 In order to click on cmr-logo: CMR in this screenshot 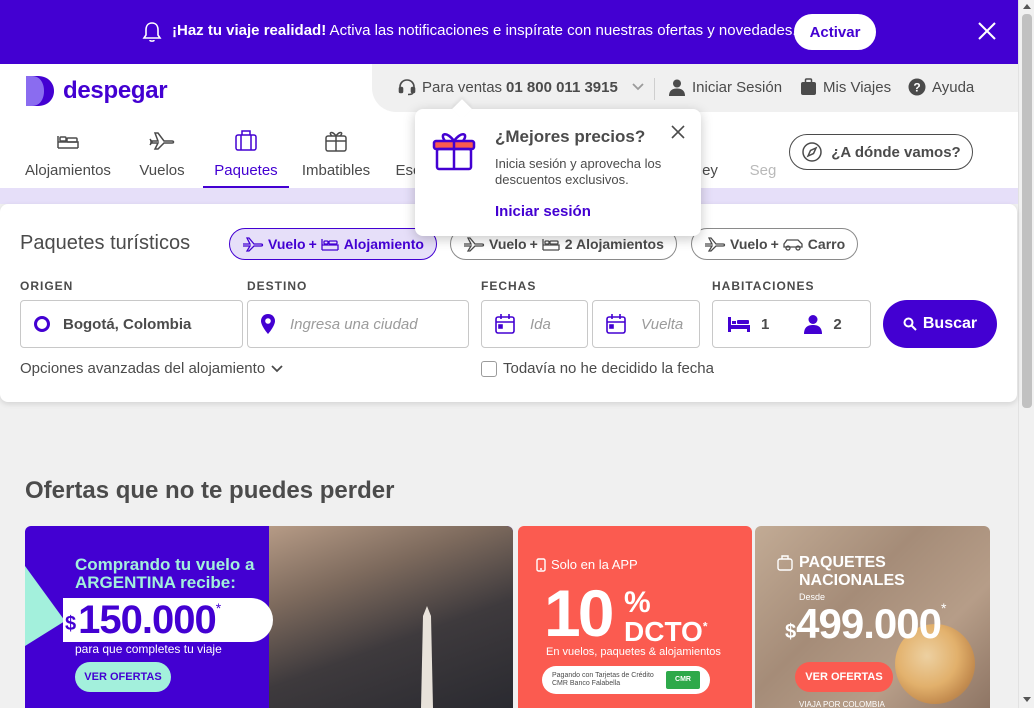, I will do `click(683, 680)`.